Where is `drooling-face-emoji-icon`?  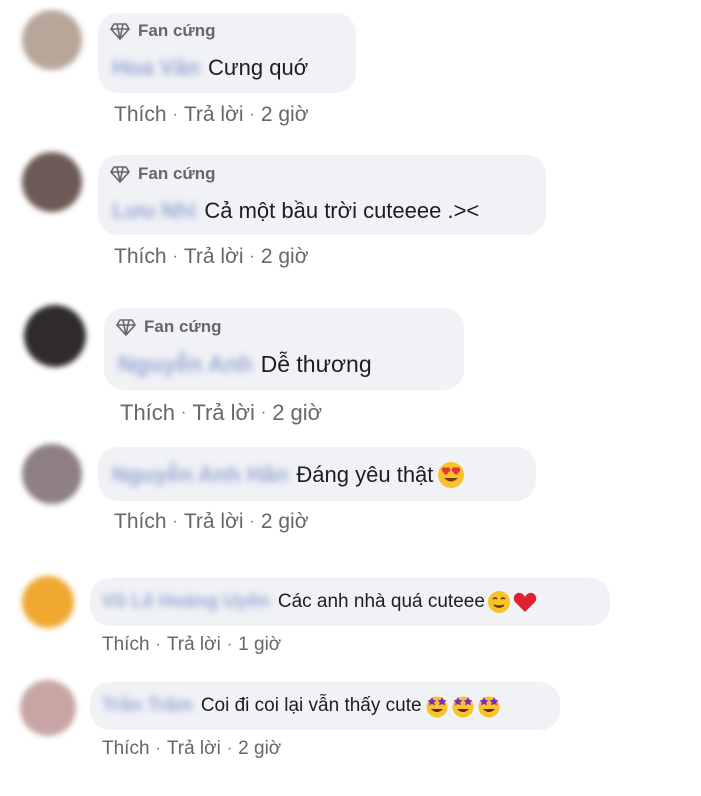 drooling-face-emoji-icon is located at coordinates (498, 602).